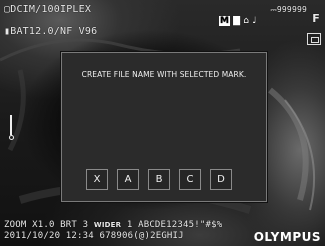  What do you see at coordinates (128, 179) in the screenshot?
I see `mark-button-a: A` at bounding box center [128, 179].